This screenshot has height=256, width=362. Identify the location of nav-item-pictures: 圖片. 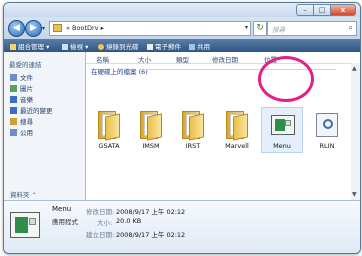
(21, 88).